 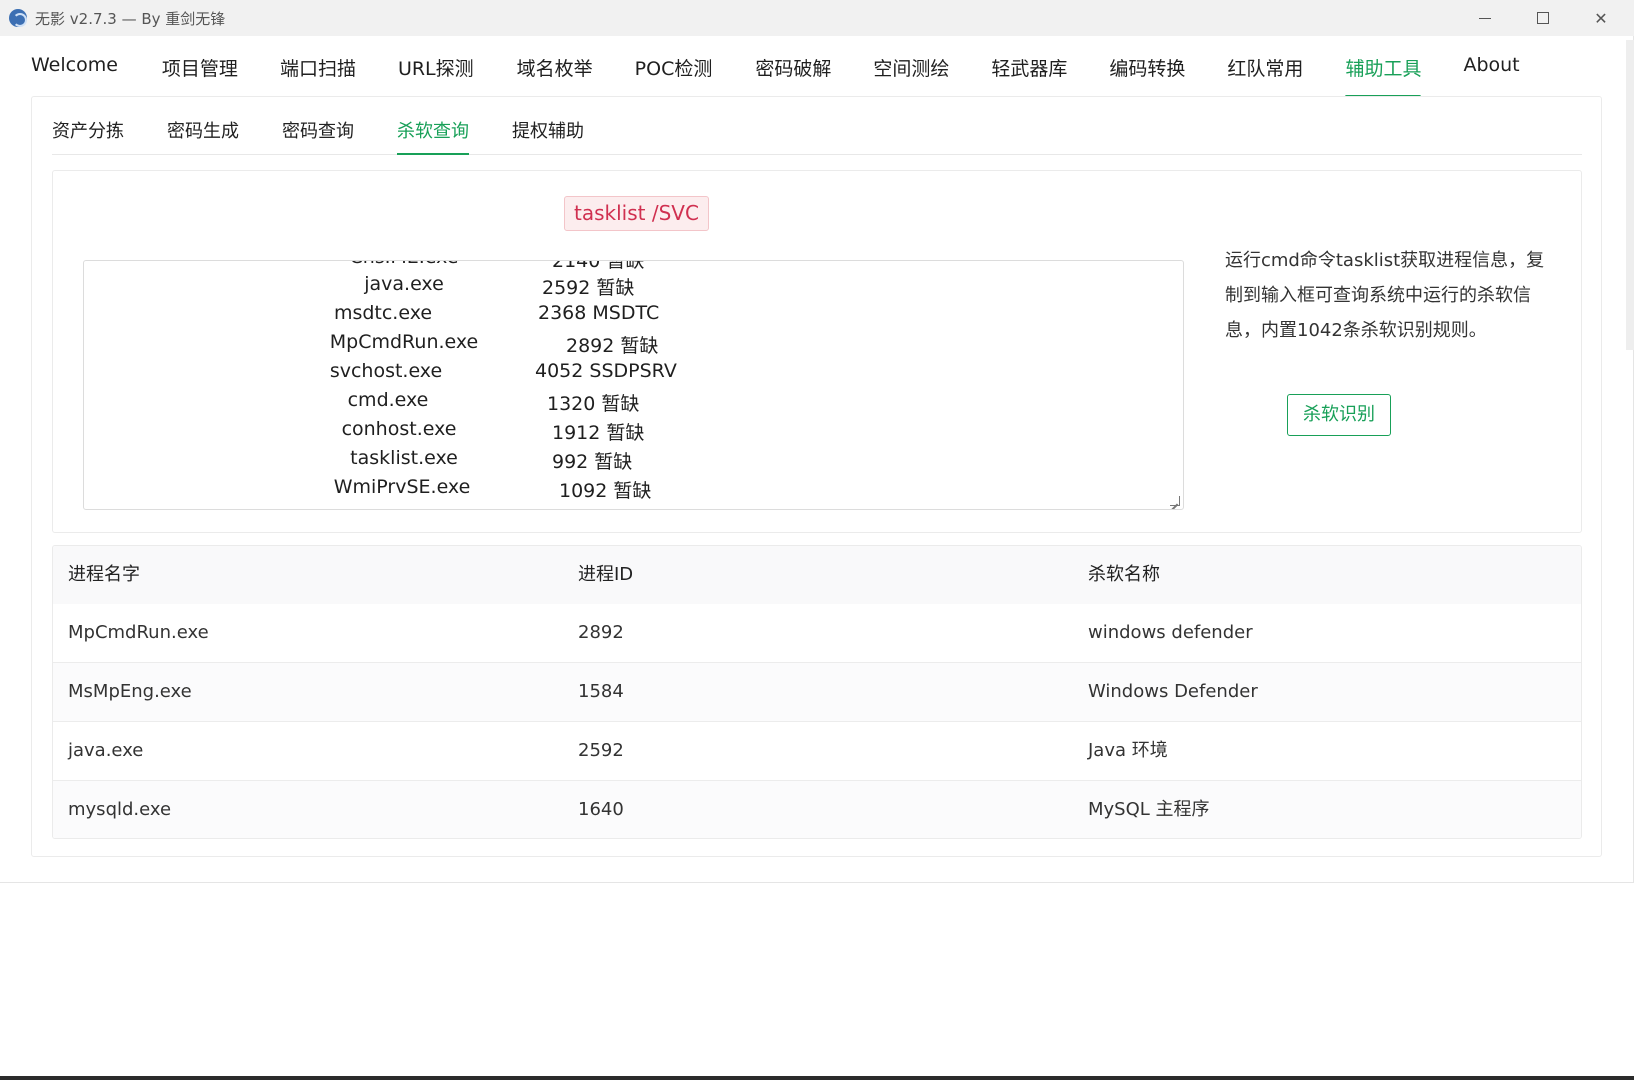 What do you see at coordinates (1173, 691) in the screenshot?
I see `cell-av-name: Windows Defender` at bounding box center [1173, 691].